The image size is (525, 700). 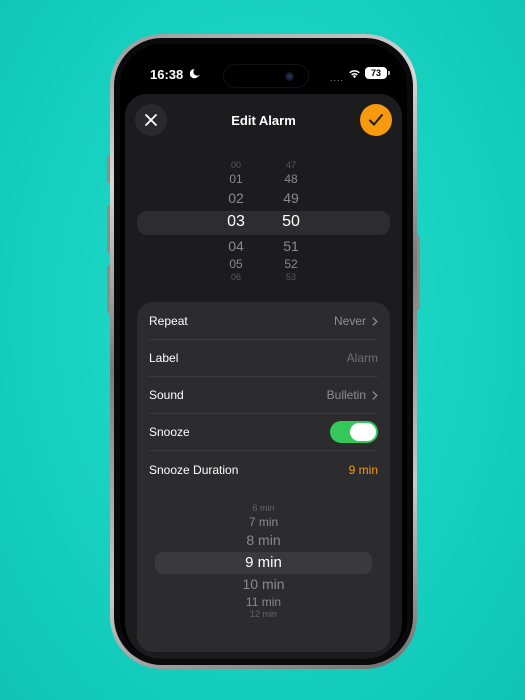 I want to click on hour-option: 04, so click(x=236, y=246).